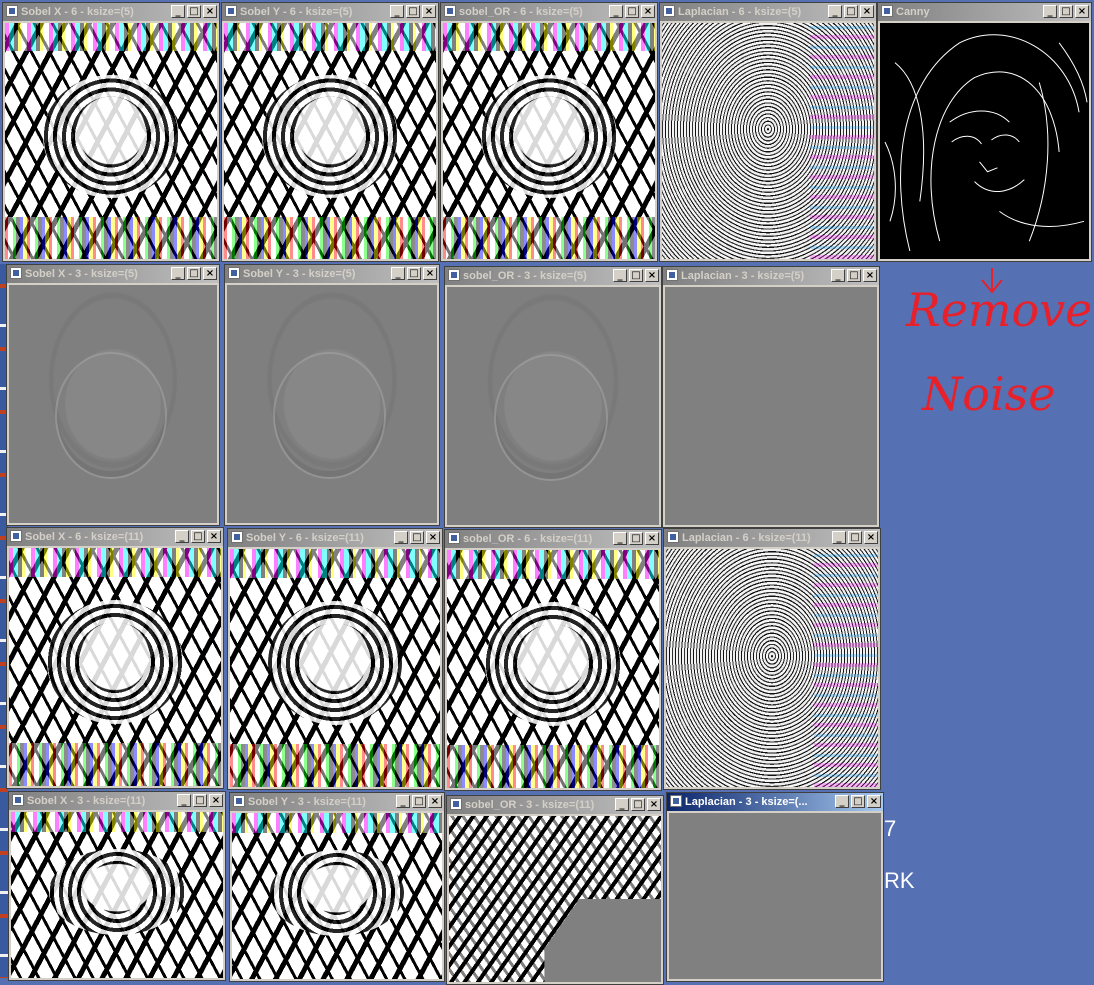 The image size is (1094, 985). I want to click on window-sobel-or-3-k11: sobel_OR - 3 - ksize=(11) _ □ ×, so click(555, 890).